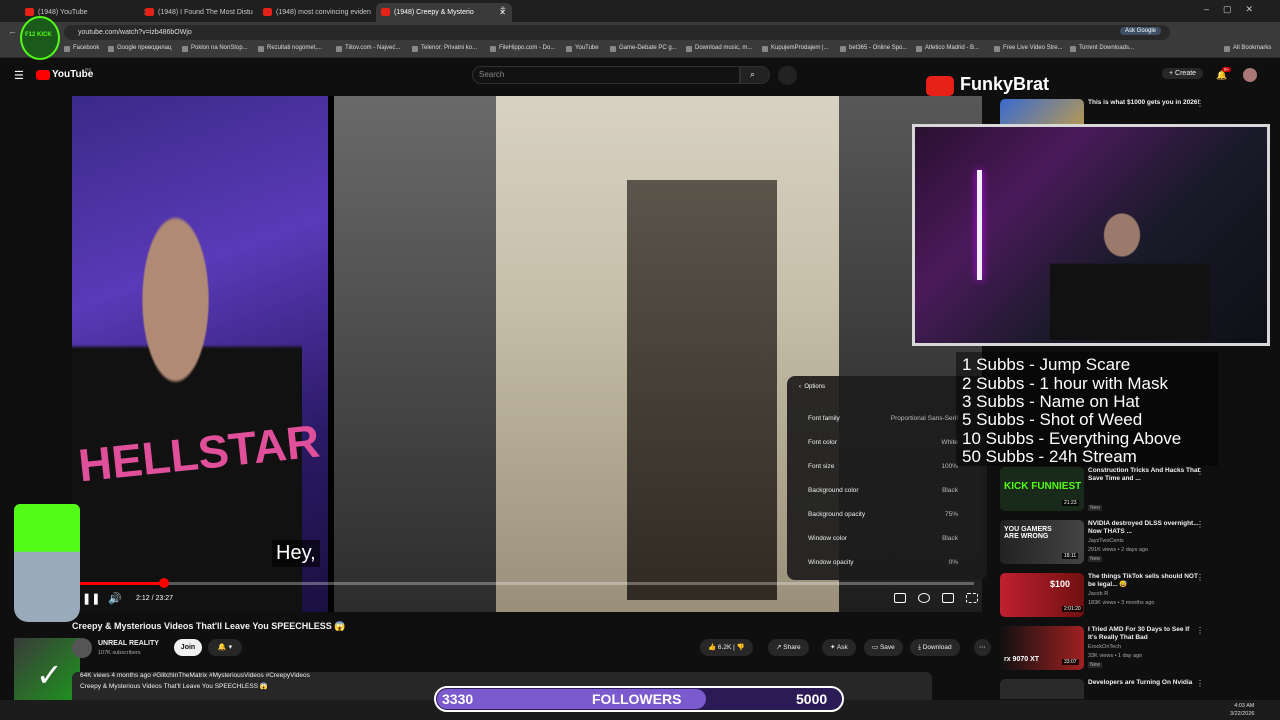  Describe the element at coordinates (81, 48) in the screenshot. I see `bookmark: Facebook` at that location.